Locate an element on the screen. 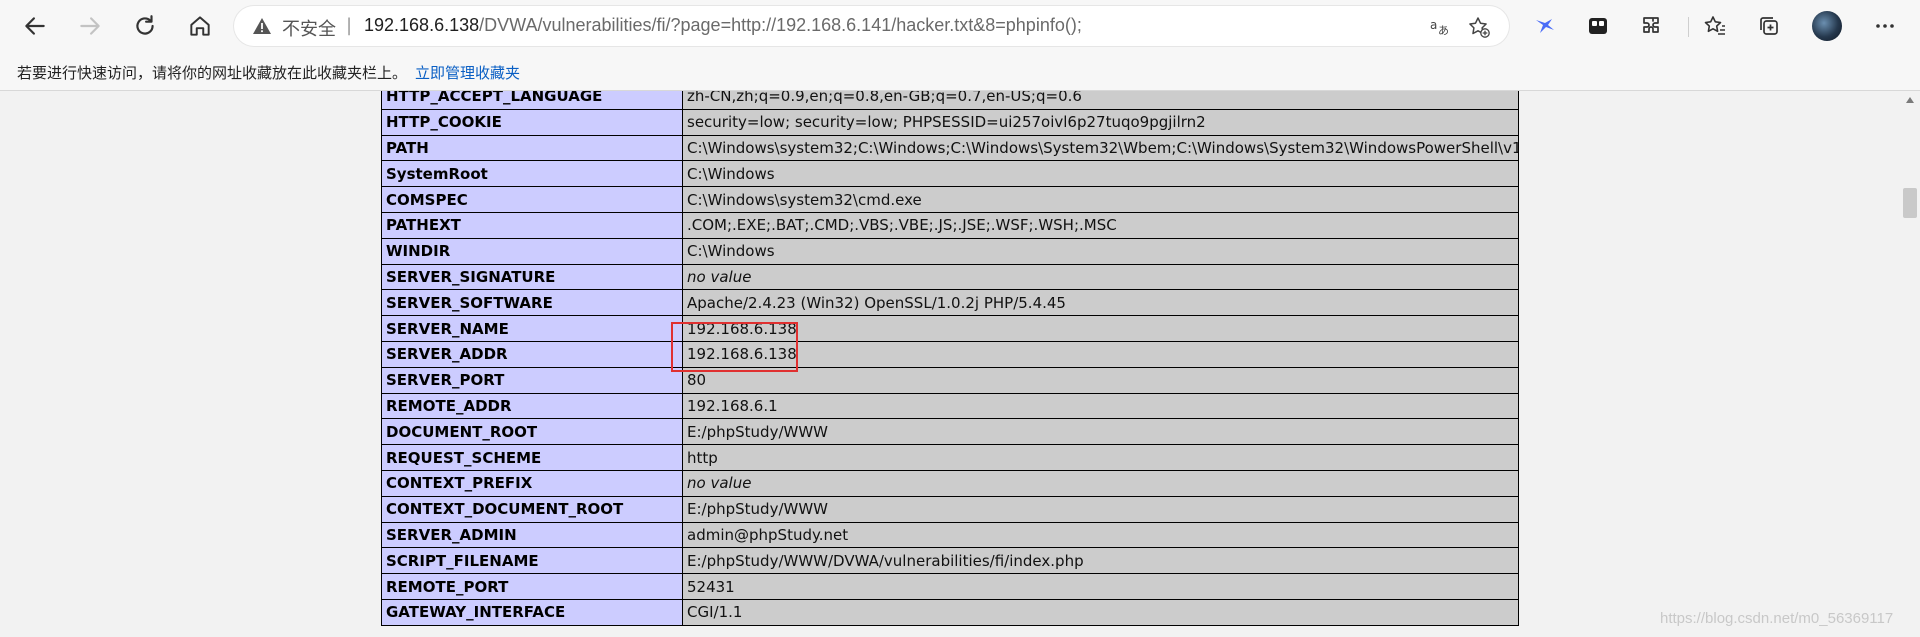 The height and width of the screenshot is (637, 1920). favorites-bar: 若要进行快速访问，请将你的网址收藏放在此收藏夹栏上。 立即管理收藏夹 is located at coordinates (960, 72).